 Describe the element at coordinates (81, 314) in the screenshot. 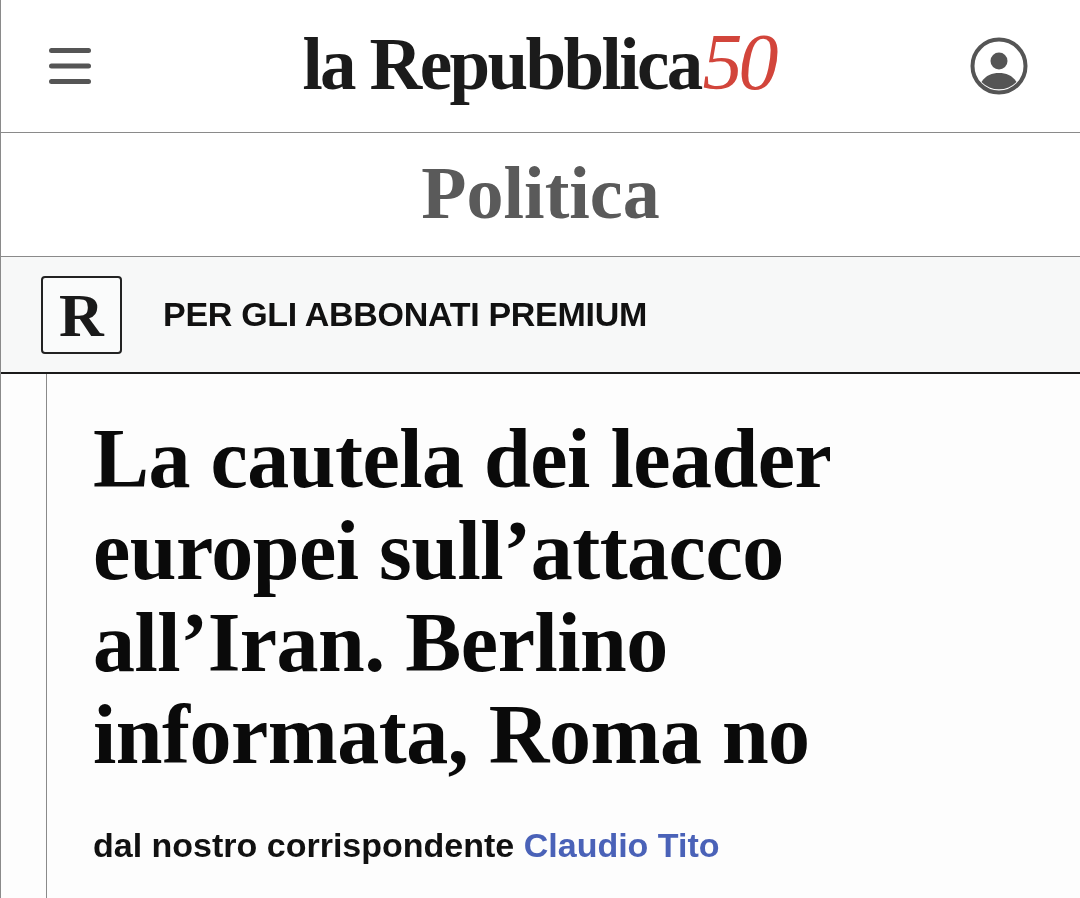

I see `premium-badge: R` at that location.